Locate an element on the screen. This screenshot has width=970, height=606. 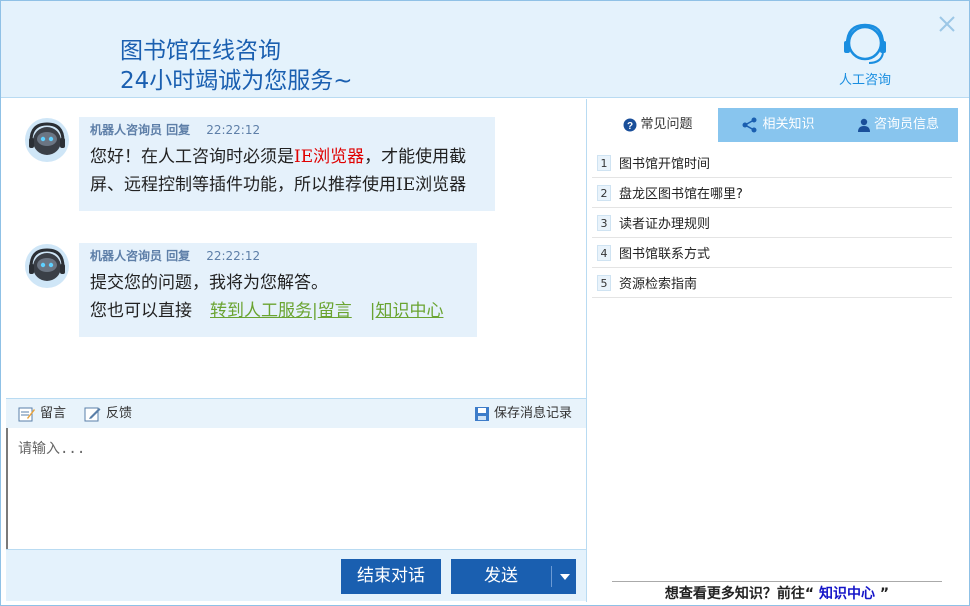
more-suffix: ” is located at coordinates (882, 594).